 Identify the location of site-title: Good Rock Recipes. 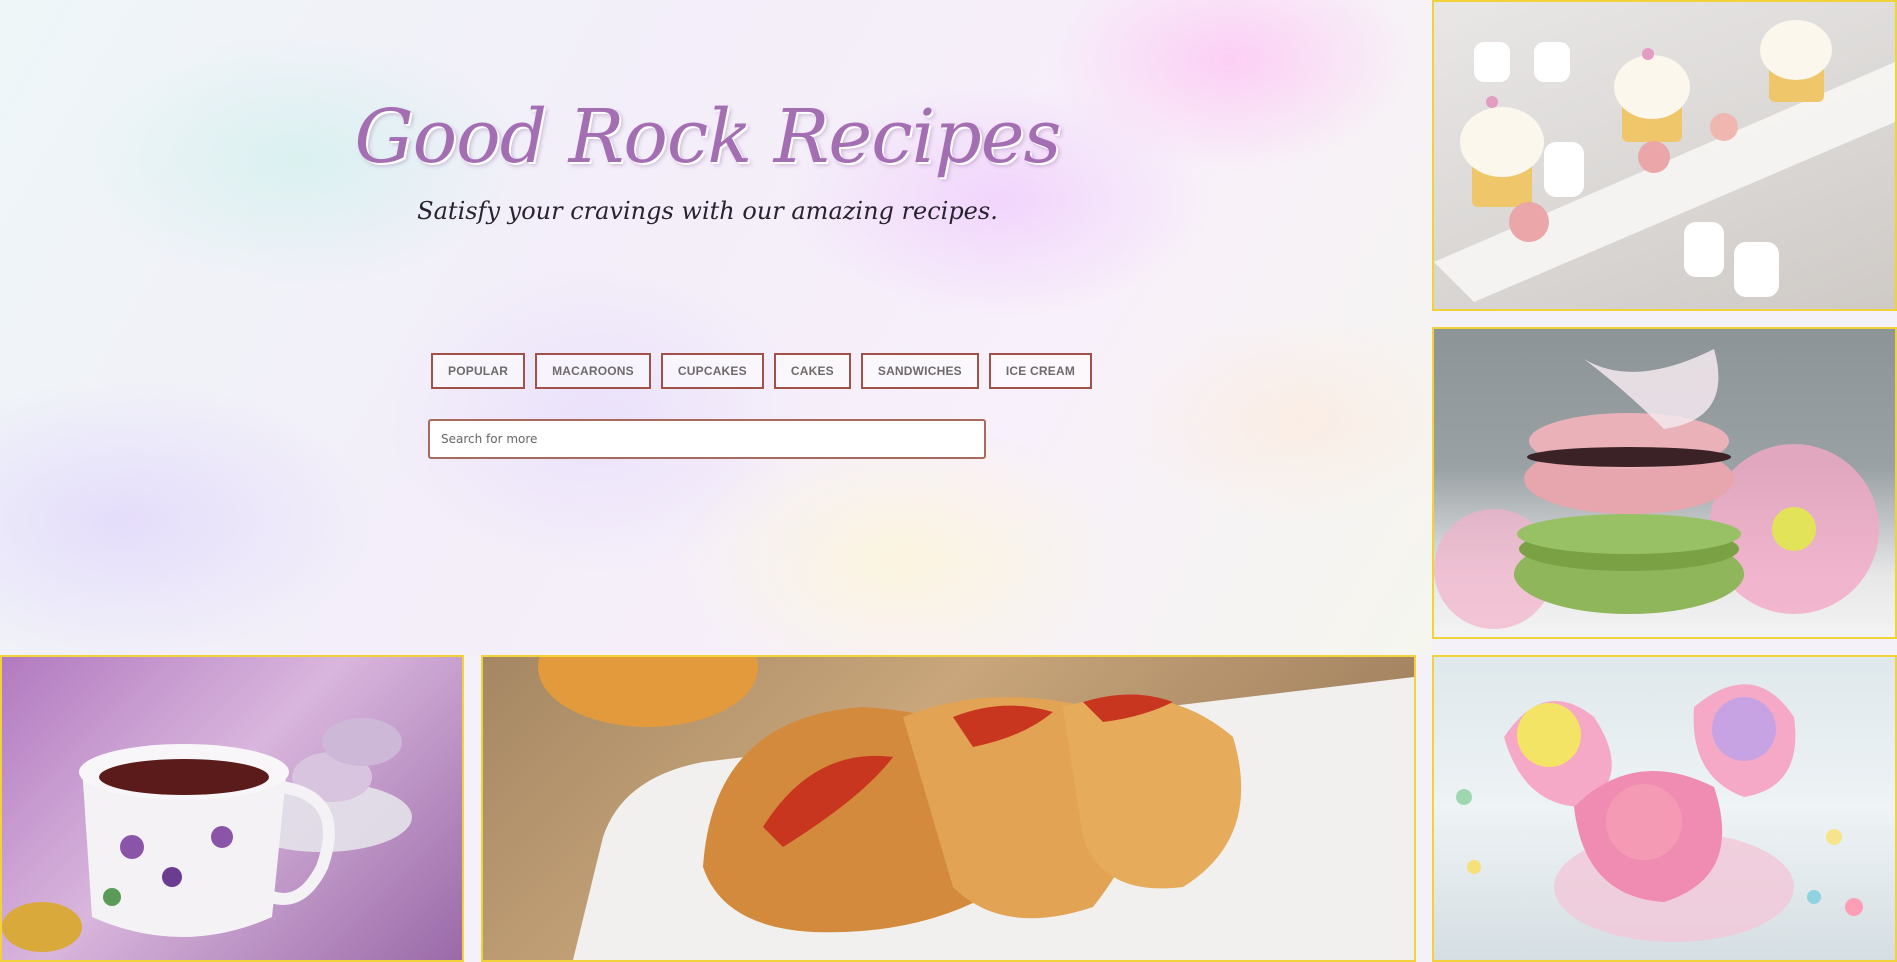
(708, 137).